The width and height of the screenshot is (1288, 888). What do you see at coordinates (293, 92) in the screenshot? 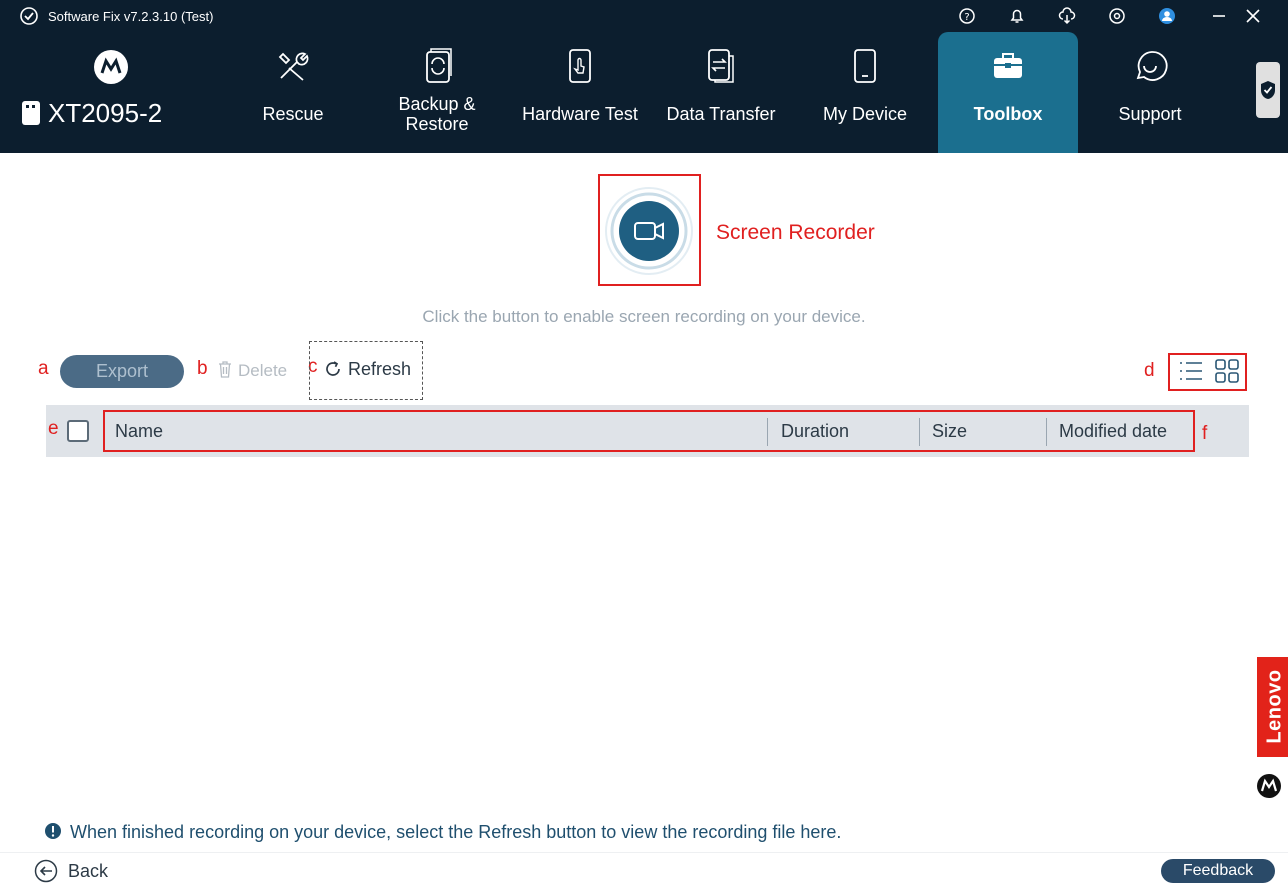
I see `nav-rescue: Rescue` at bounding box center [293, 92].